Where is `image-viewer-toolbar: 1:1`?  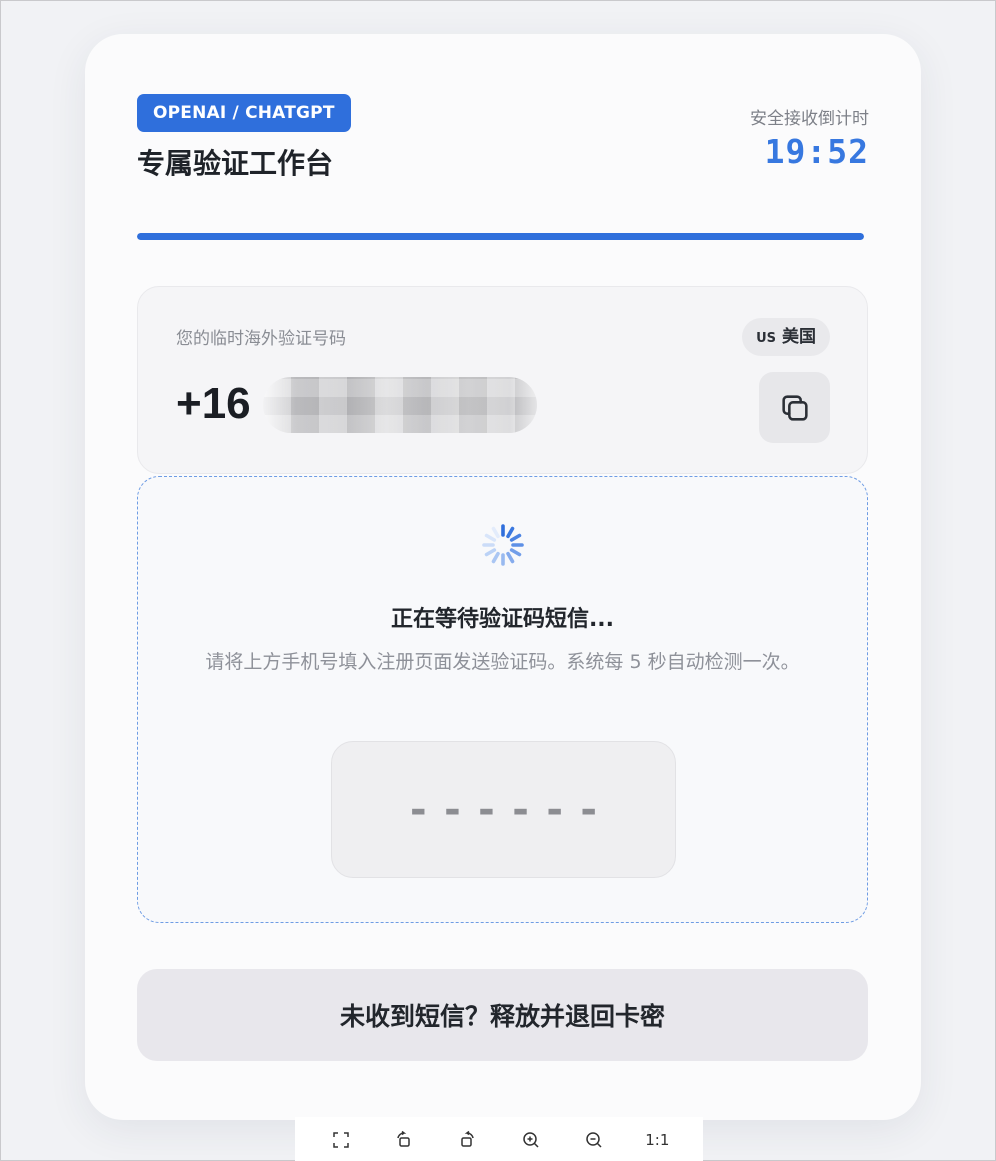
image-viewer-toolbar: 1:1 is located at coordinates (499, 1139).